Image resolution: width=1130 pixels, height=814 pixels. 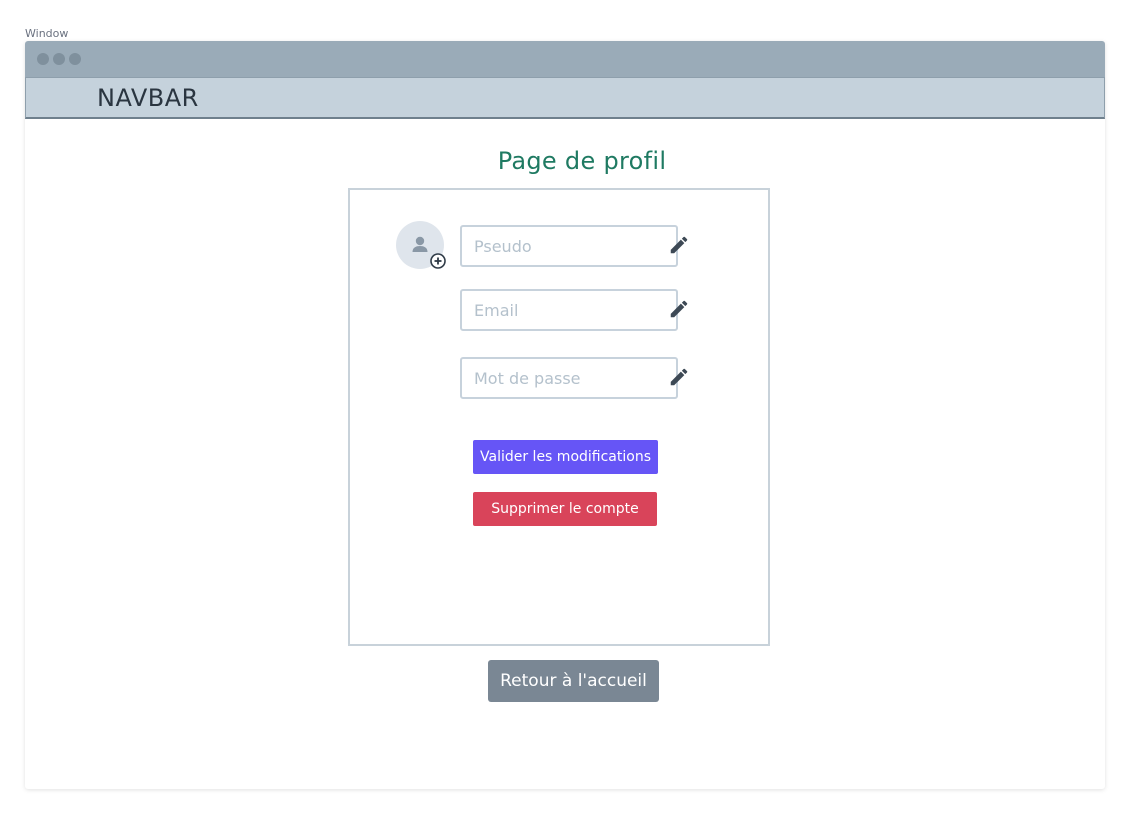 I want to click on navbar: NAVBAR, so click(x=565, y=98).